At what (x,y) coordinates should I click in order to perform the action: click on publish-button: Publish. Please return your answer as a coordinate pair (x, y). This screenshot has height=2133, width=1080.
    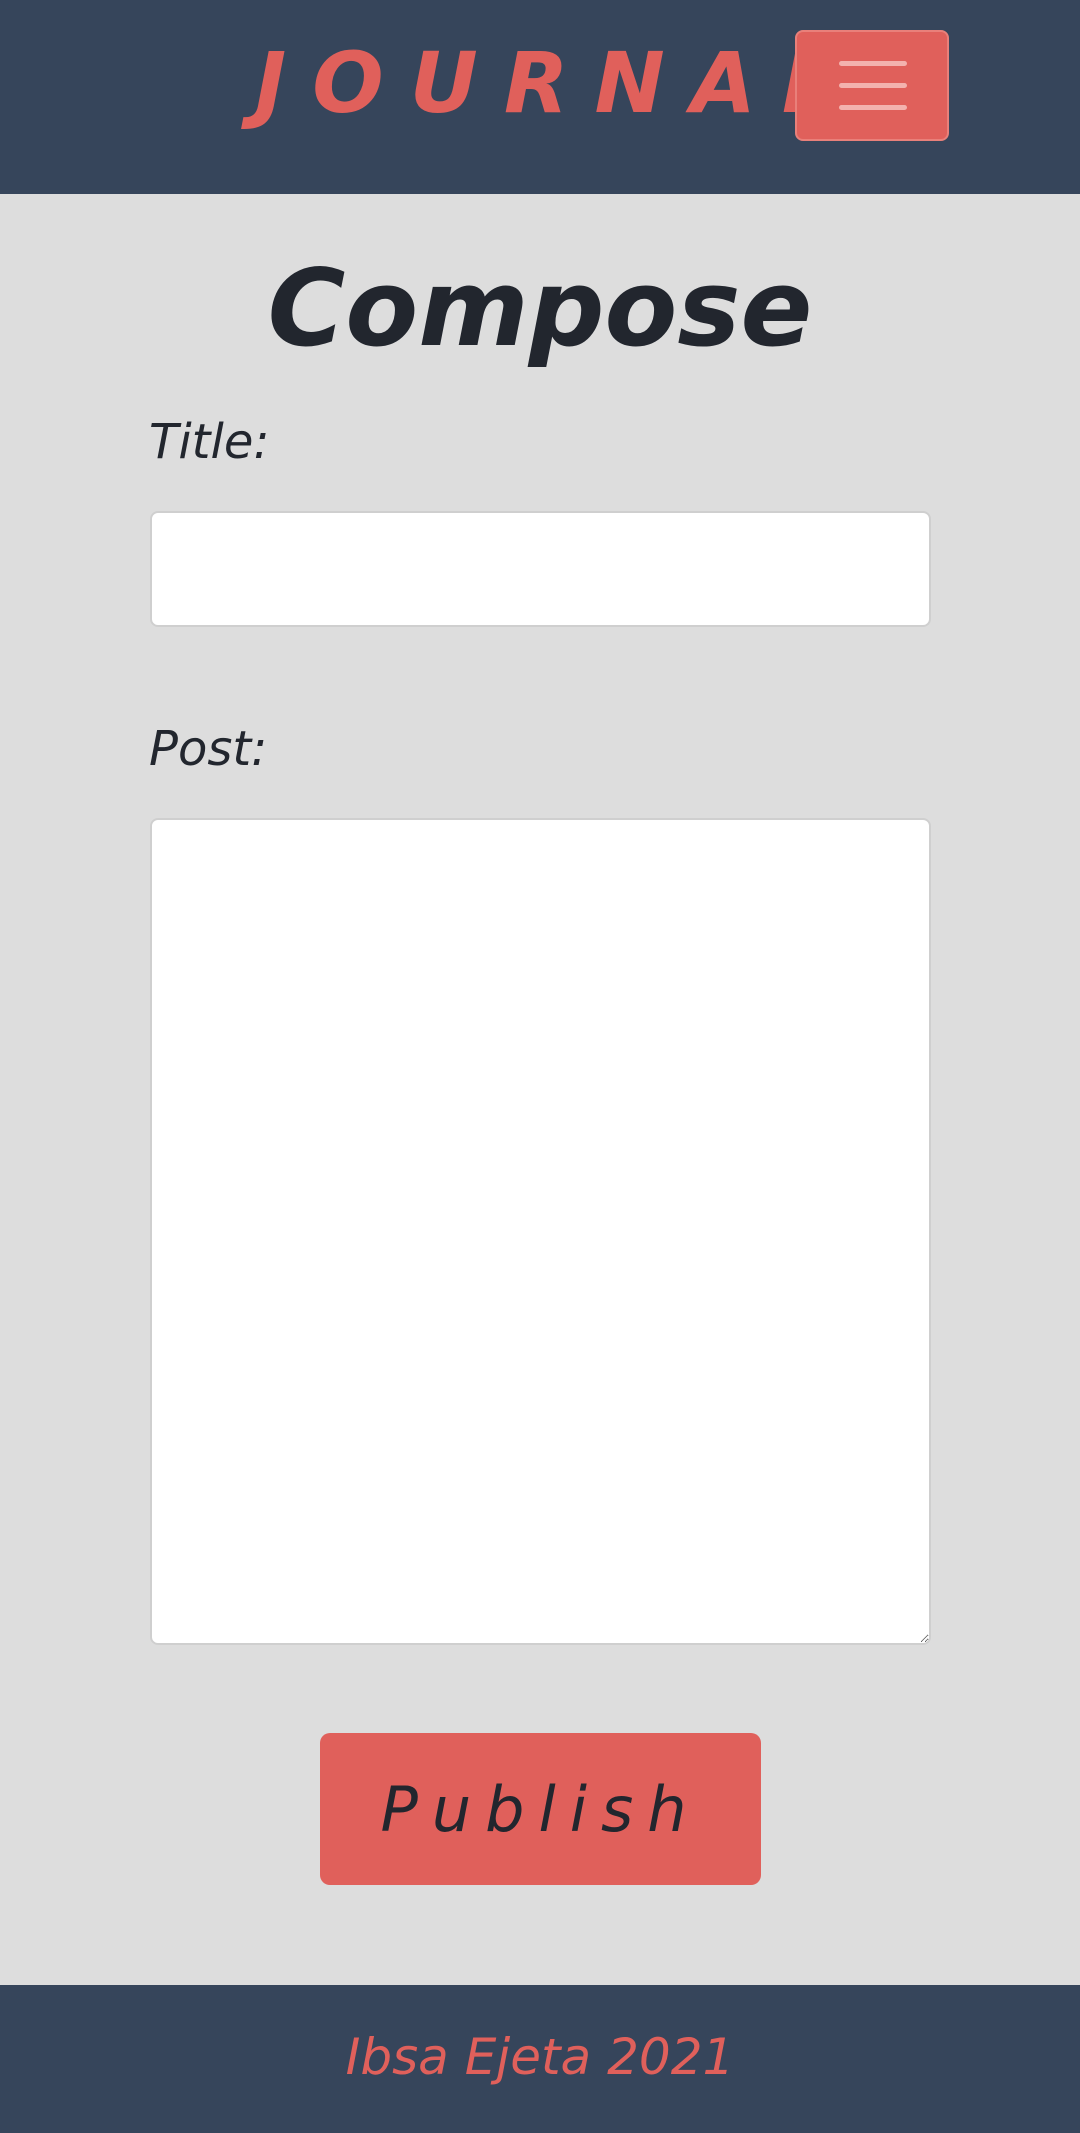
    Looking at the image, I should click on (540, 1809).